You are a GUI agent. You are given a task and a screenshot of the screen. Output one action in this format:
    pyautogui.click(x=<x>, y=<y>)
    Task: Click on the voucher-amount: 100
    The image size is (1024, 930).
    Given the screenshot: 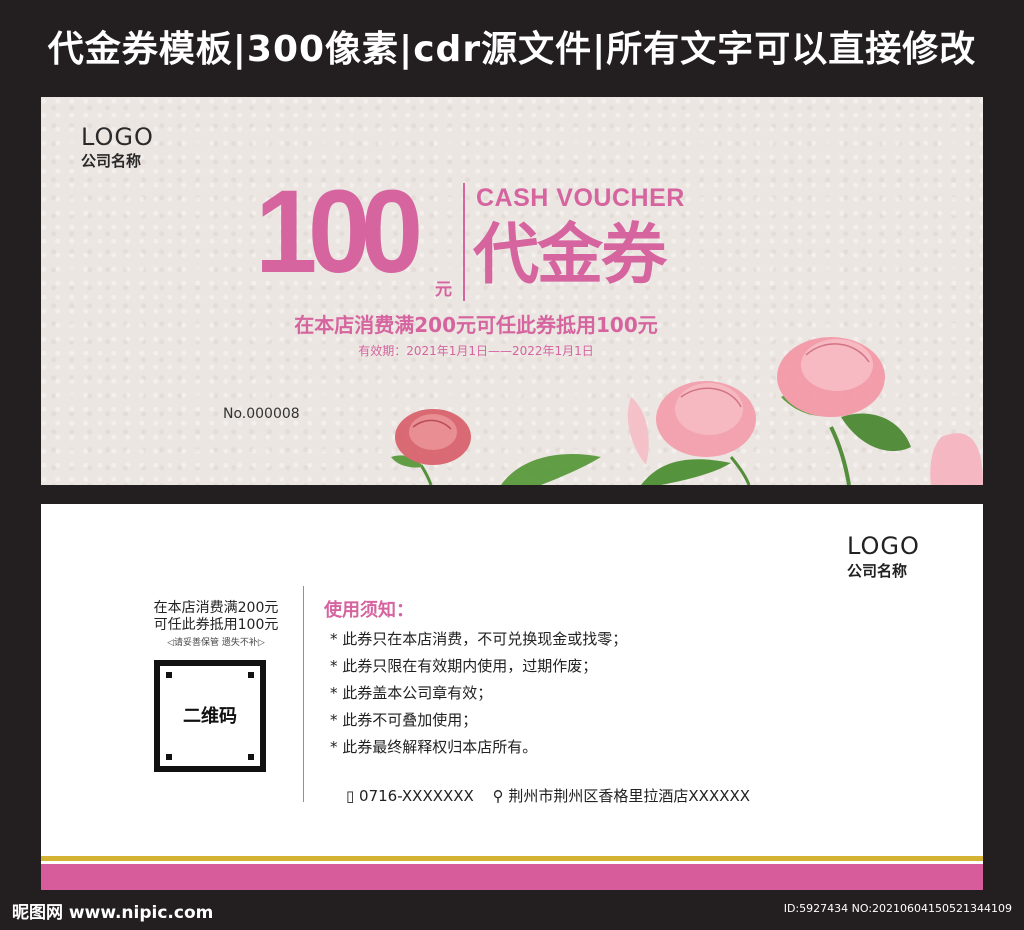 What is the action you would take?
    pyautogui.click(x=339, y=232)
    